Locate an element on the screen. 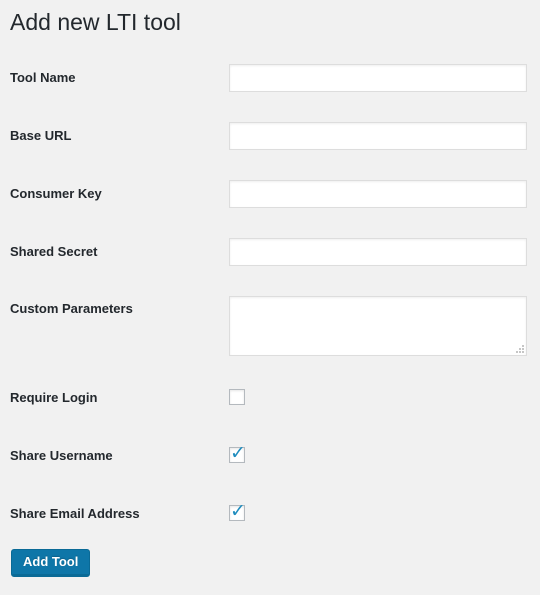 Image resolution: width=540 pixels, height=595 pixels. field-wrap-tool-name is located at coordinates (378, 78).